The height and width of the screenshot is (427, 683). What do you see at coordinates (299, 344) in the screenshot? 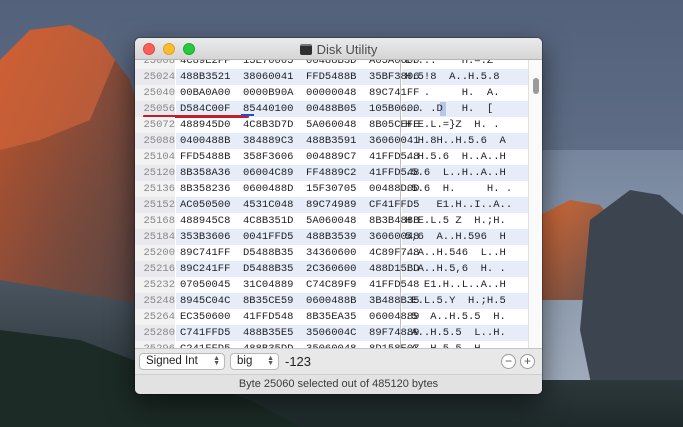
I see `hex-bytes: C241FFD5 488B35DD 35060048 8D158E07` at bounding box center [299, 344].